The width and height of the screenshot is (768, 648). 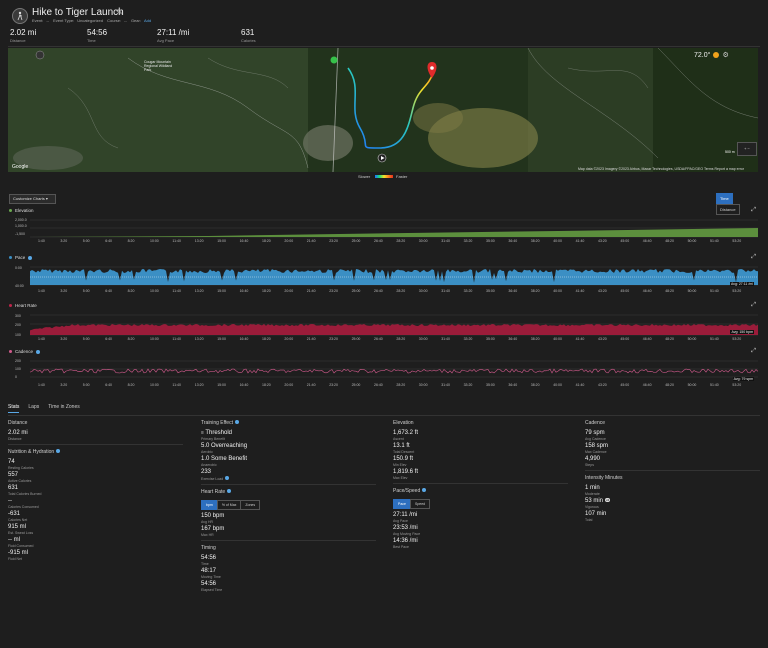 What do you see at coordinates (147, 20) in the screenshot?
I see `add-gear-link: Add` at bounding box center [147, 20].